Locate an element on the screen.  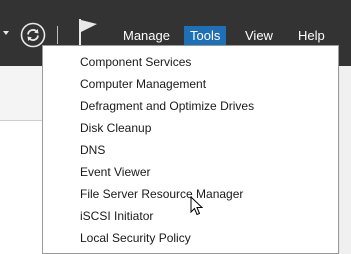
background-area is located at coordinates (345, 160).